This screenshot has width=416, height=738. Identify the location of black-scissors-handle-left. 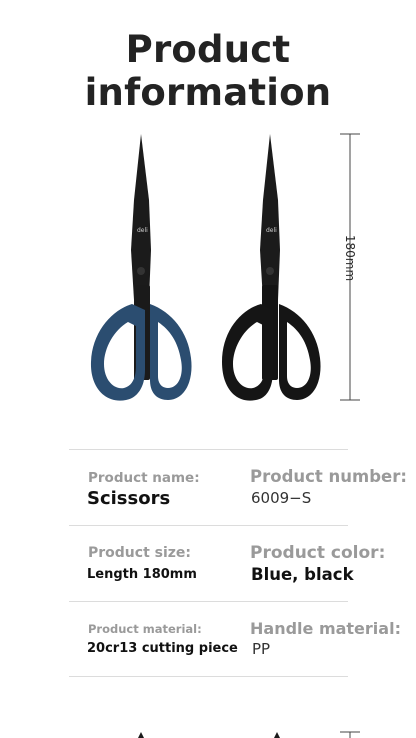
(247, 352).